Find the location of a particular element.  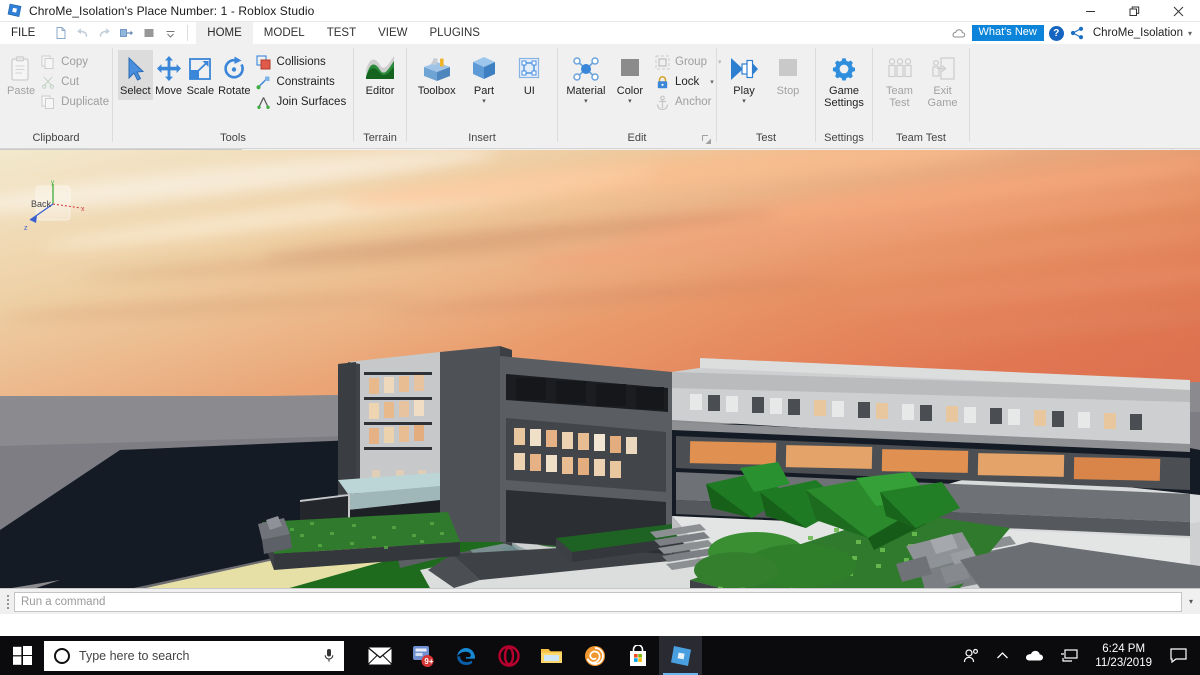

game-settings-label: Game is located at coordinates (844, 91).